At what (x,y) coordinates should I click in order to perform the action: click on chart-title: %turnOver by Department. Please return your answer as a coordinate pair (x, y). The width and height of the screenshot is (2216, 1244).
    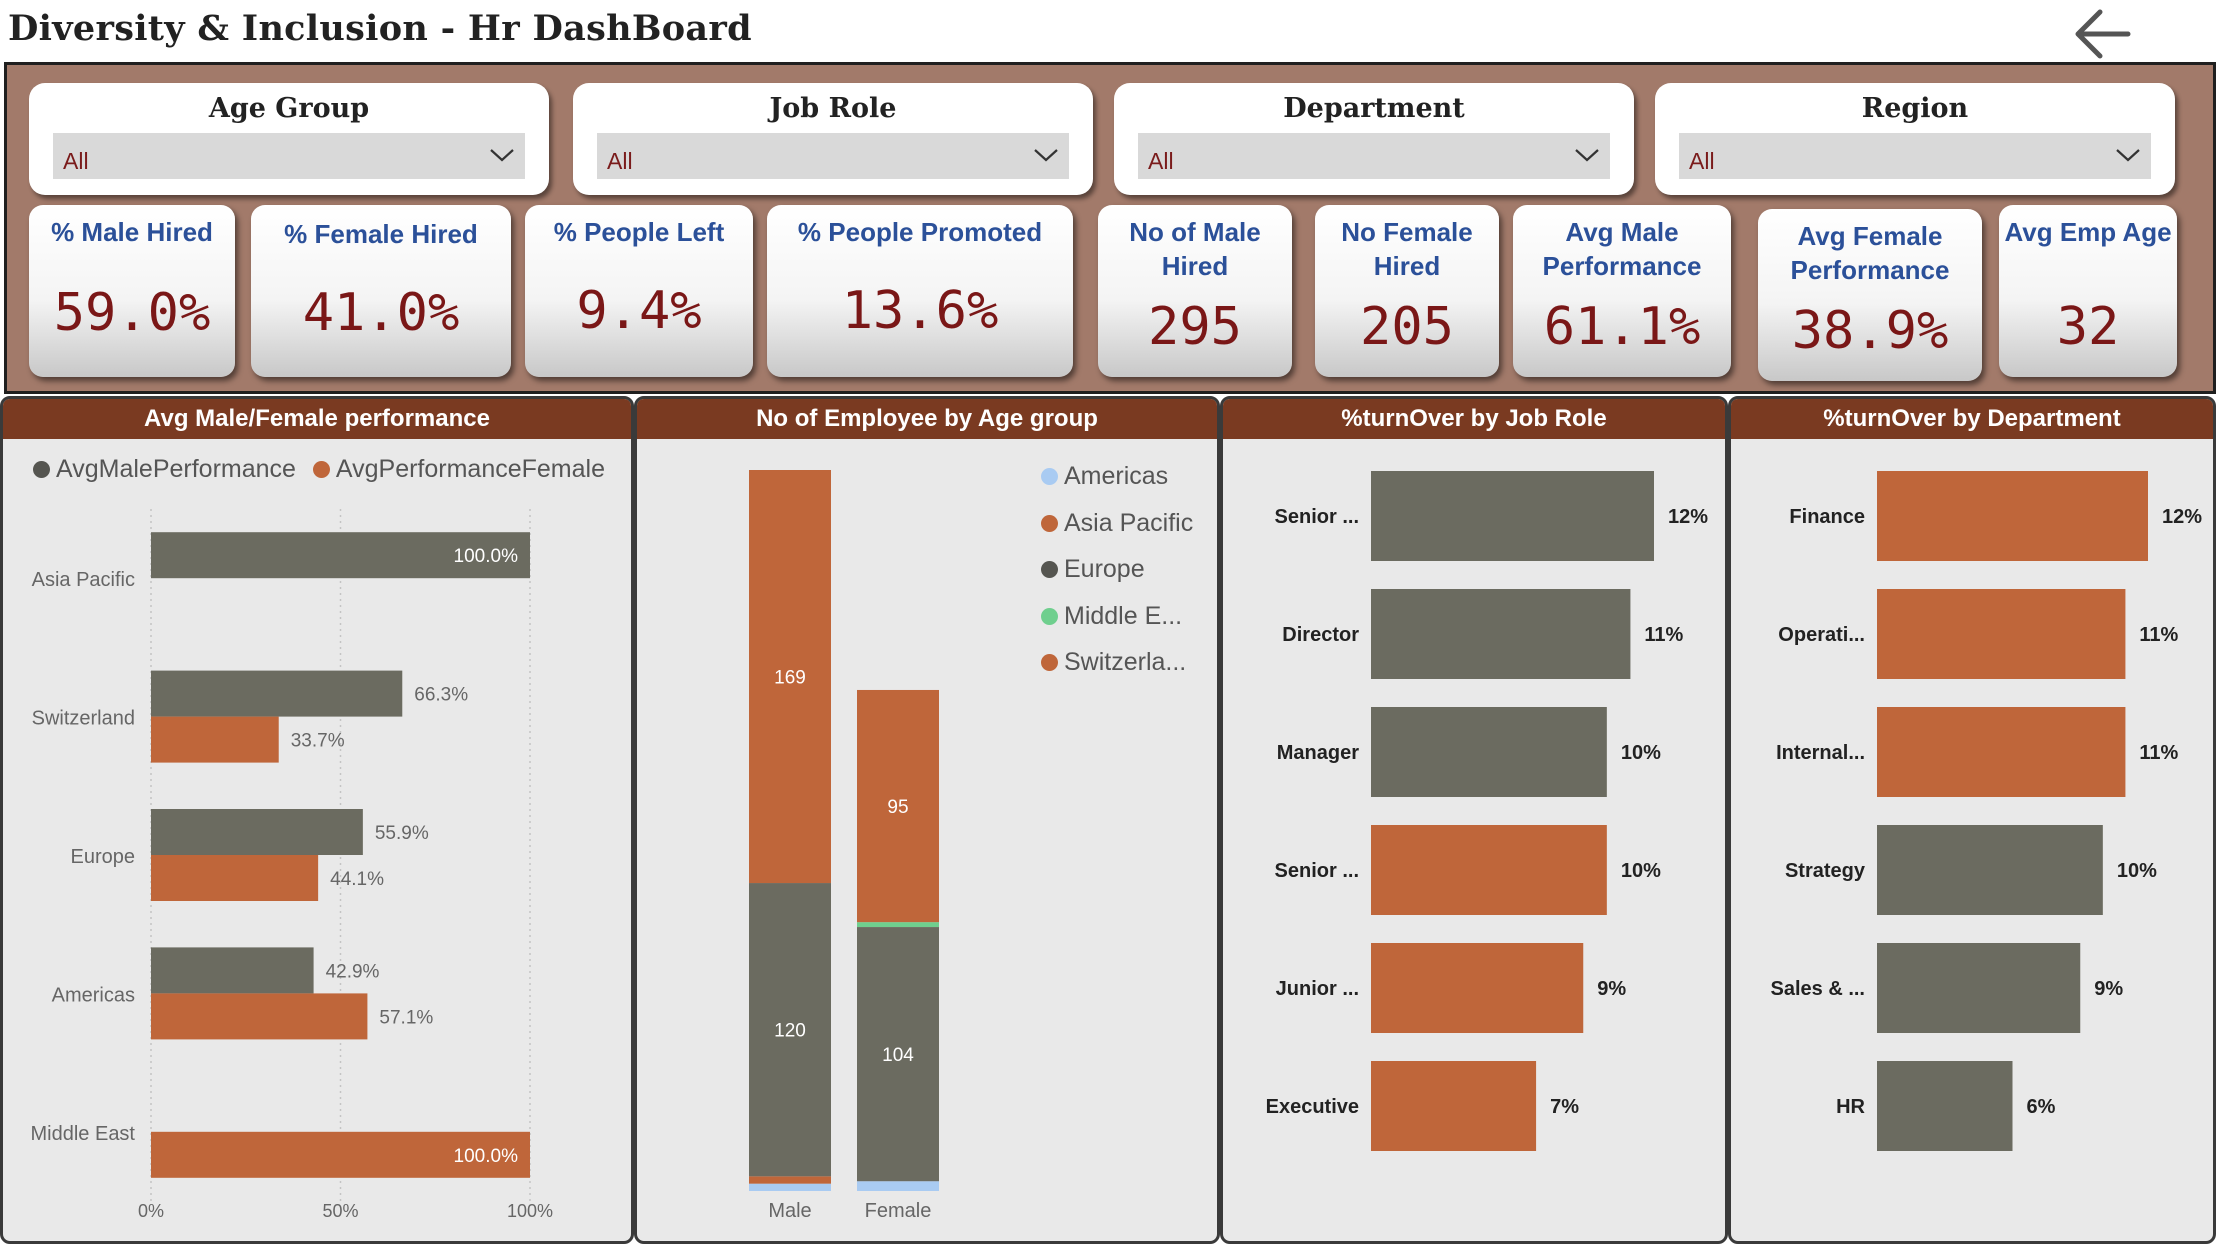
    Looking at the image, I should click on (1972, 419).